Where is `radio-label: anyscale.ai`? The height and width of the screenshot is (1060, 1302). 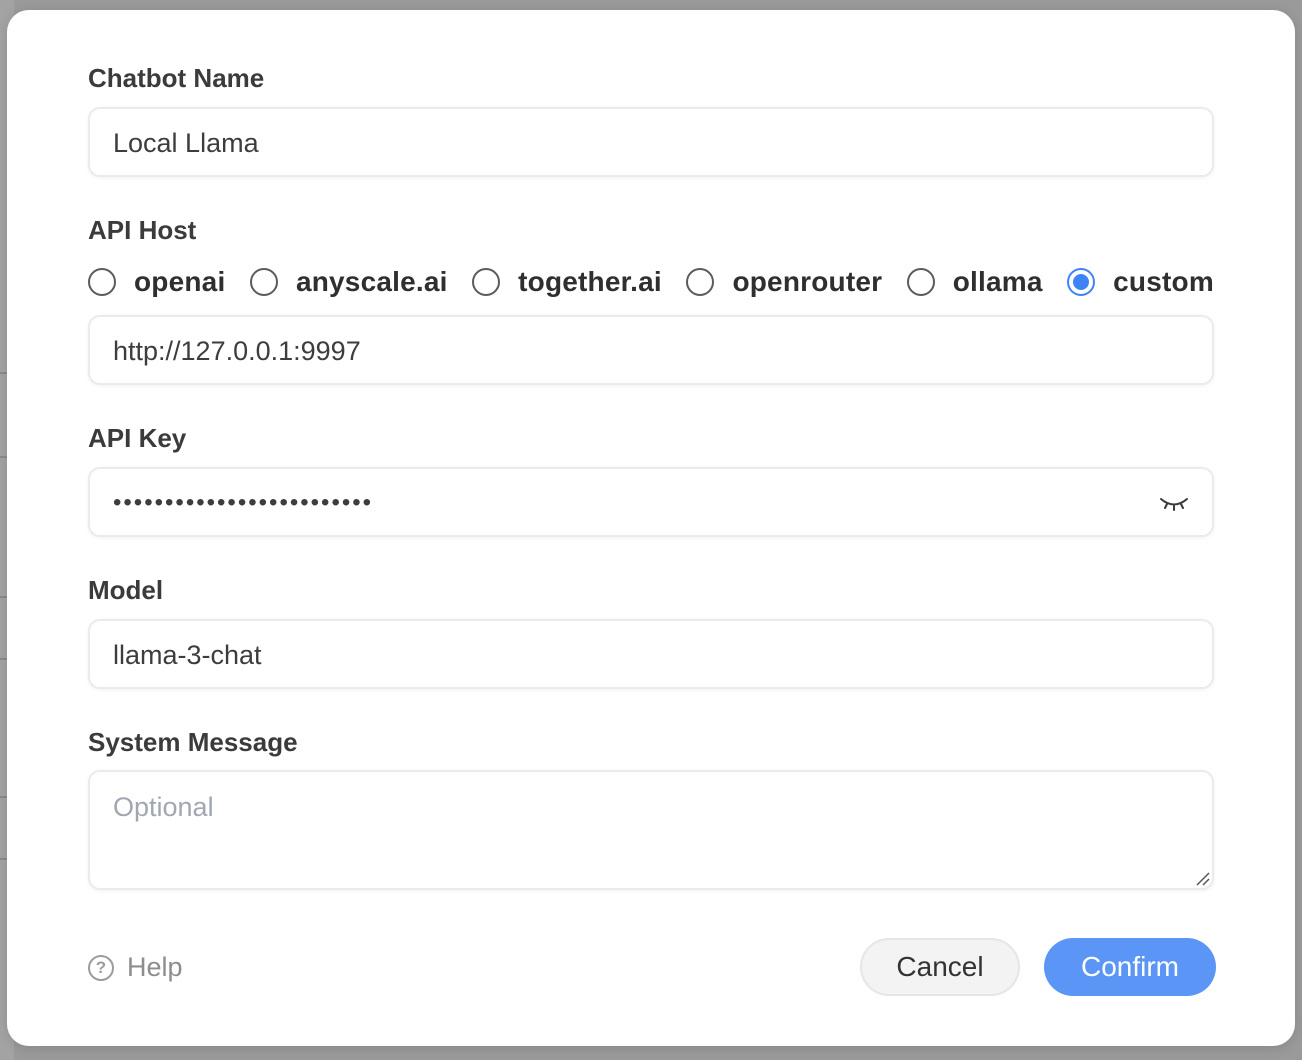 radio-label: anyscale.ai is located at coordinates (371, 281).